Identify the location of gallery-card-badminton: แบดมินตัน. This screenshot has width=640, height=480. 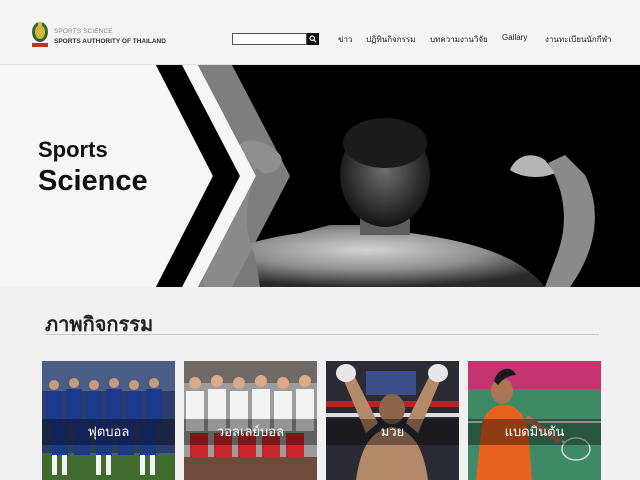
(534, 420).